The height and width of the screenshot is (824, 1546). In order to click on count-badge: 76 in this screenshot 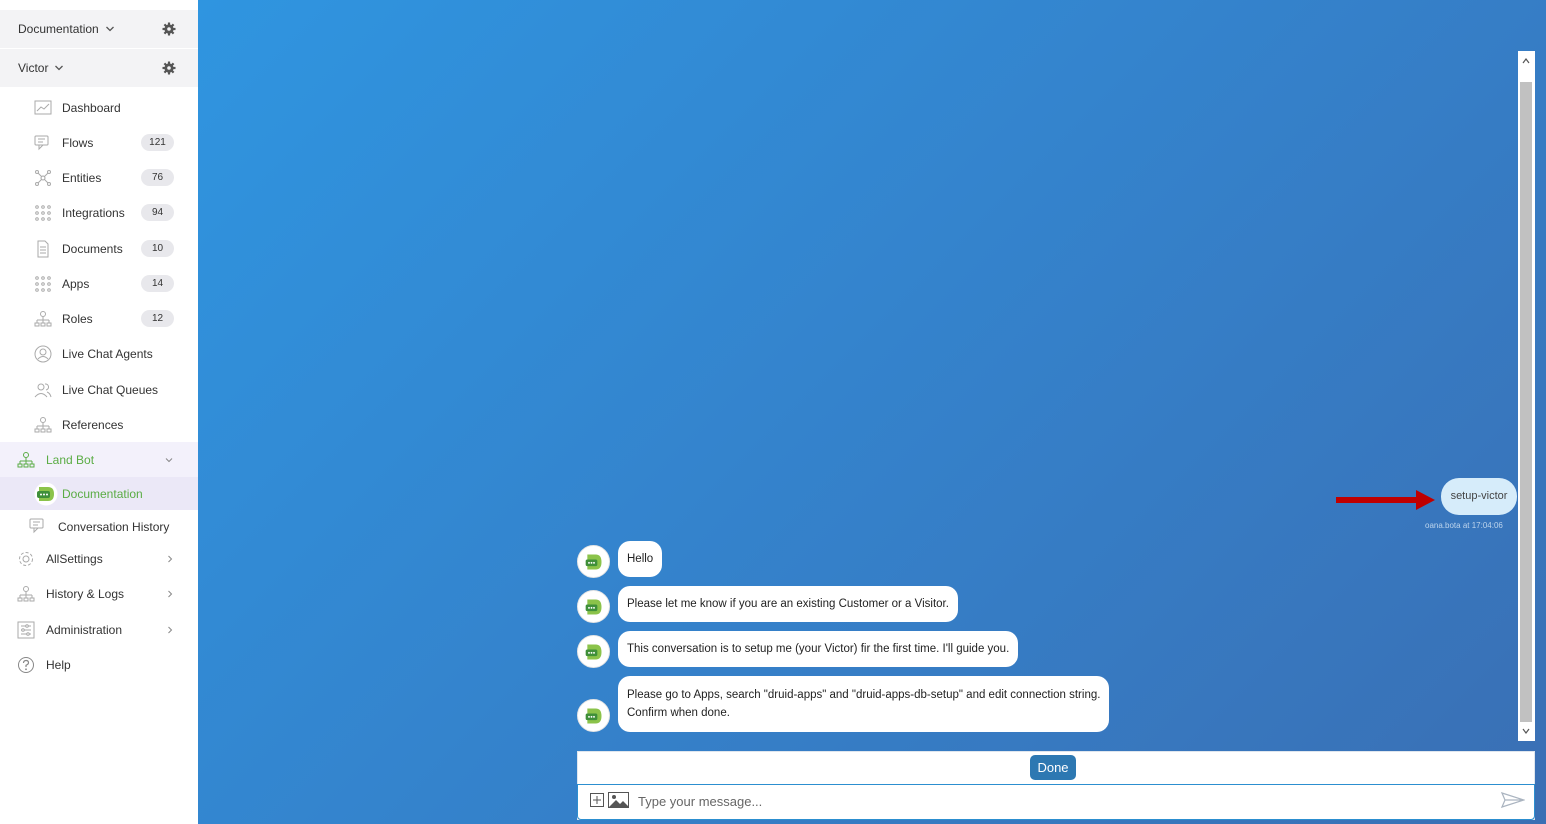, I will do `click(157, 177)`.